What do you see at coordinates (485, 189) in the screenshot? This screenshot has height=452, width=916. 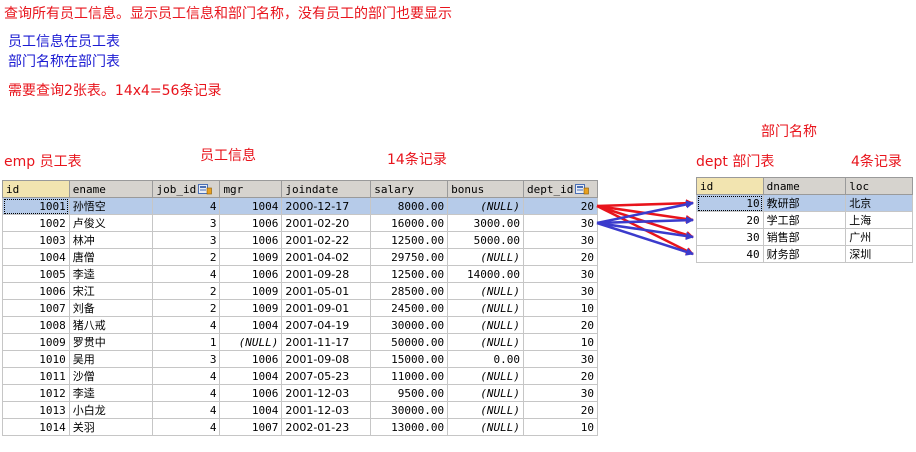 I see `emp-col-bonus: bonus` at bounding box center [485, 189].